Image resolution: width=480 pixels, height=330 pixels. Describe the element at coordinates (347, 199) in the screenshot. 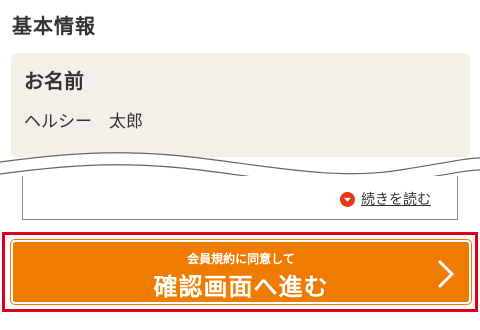

I see `chevron-down-circle-icon` at that location.